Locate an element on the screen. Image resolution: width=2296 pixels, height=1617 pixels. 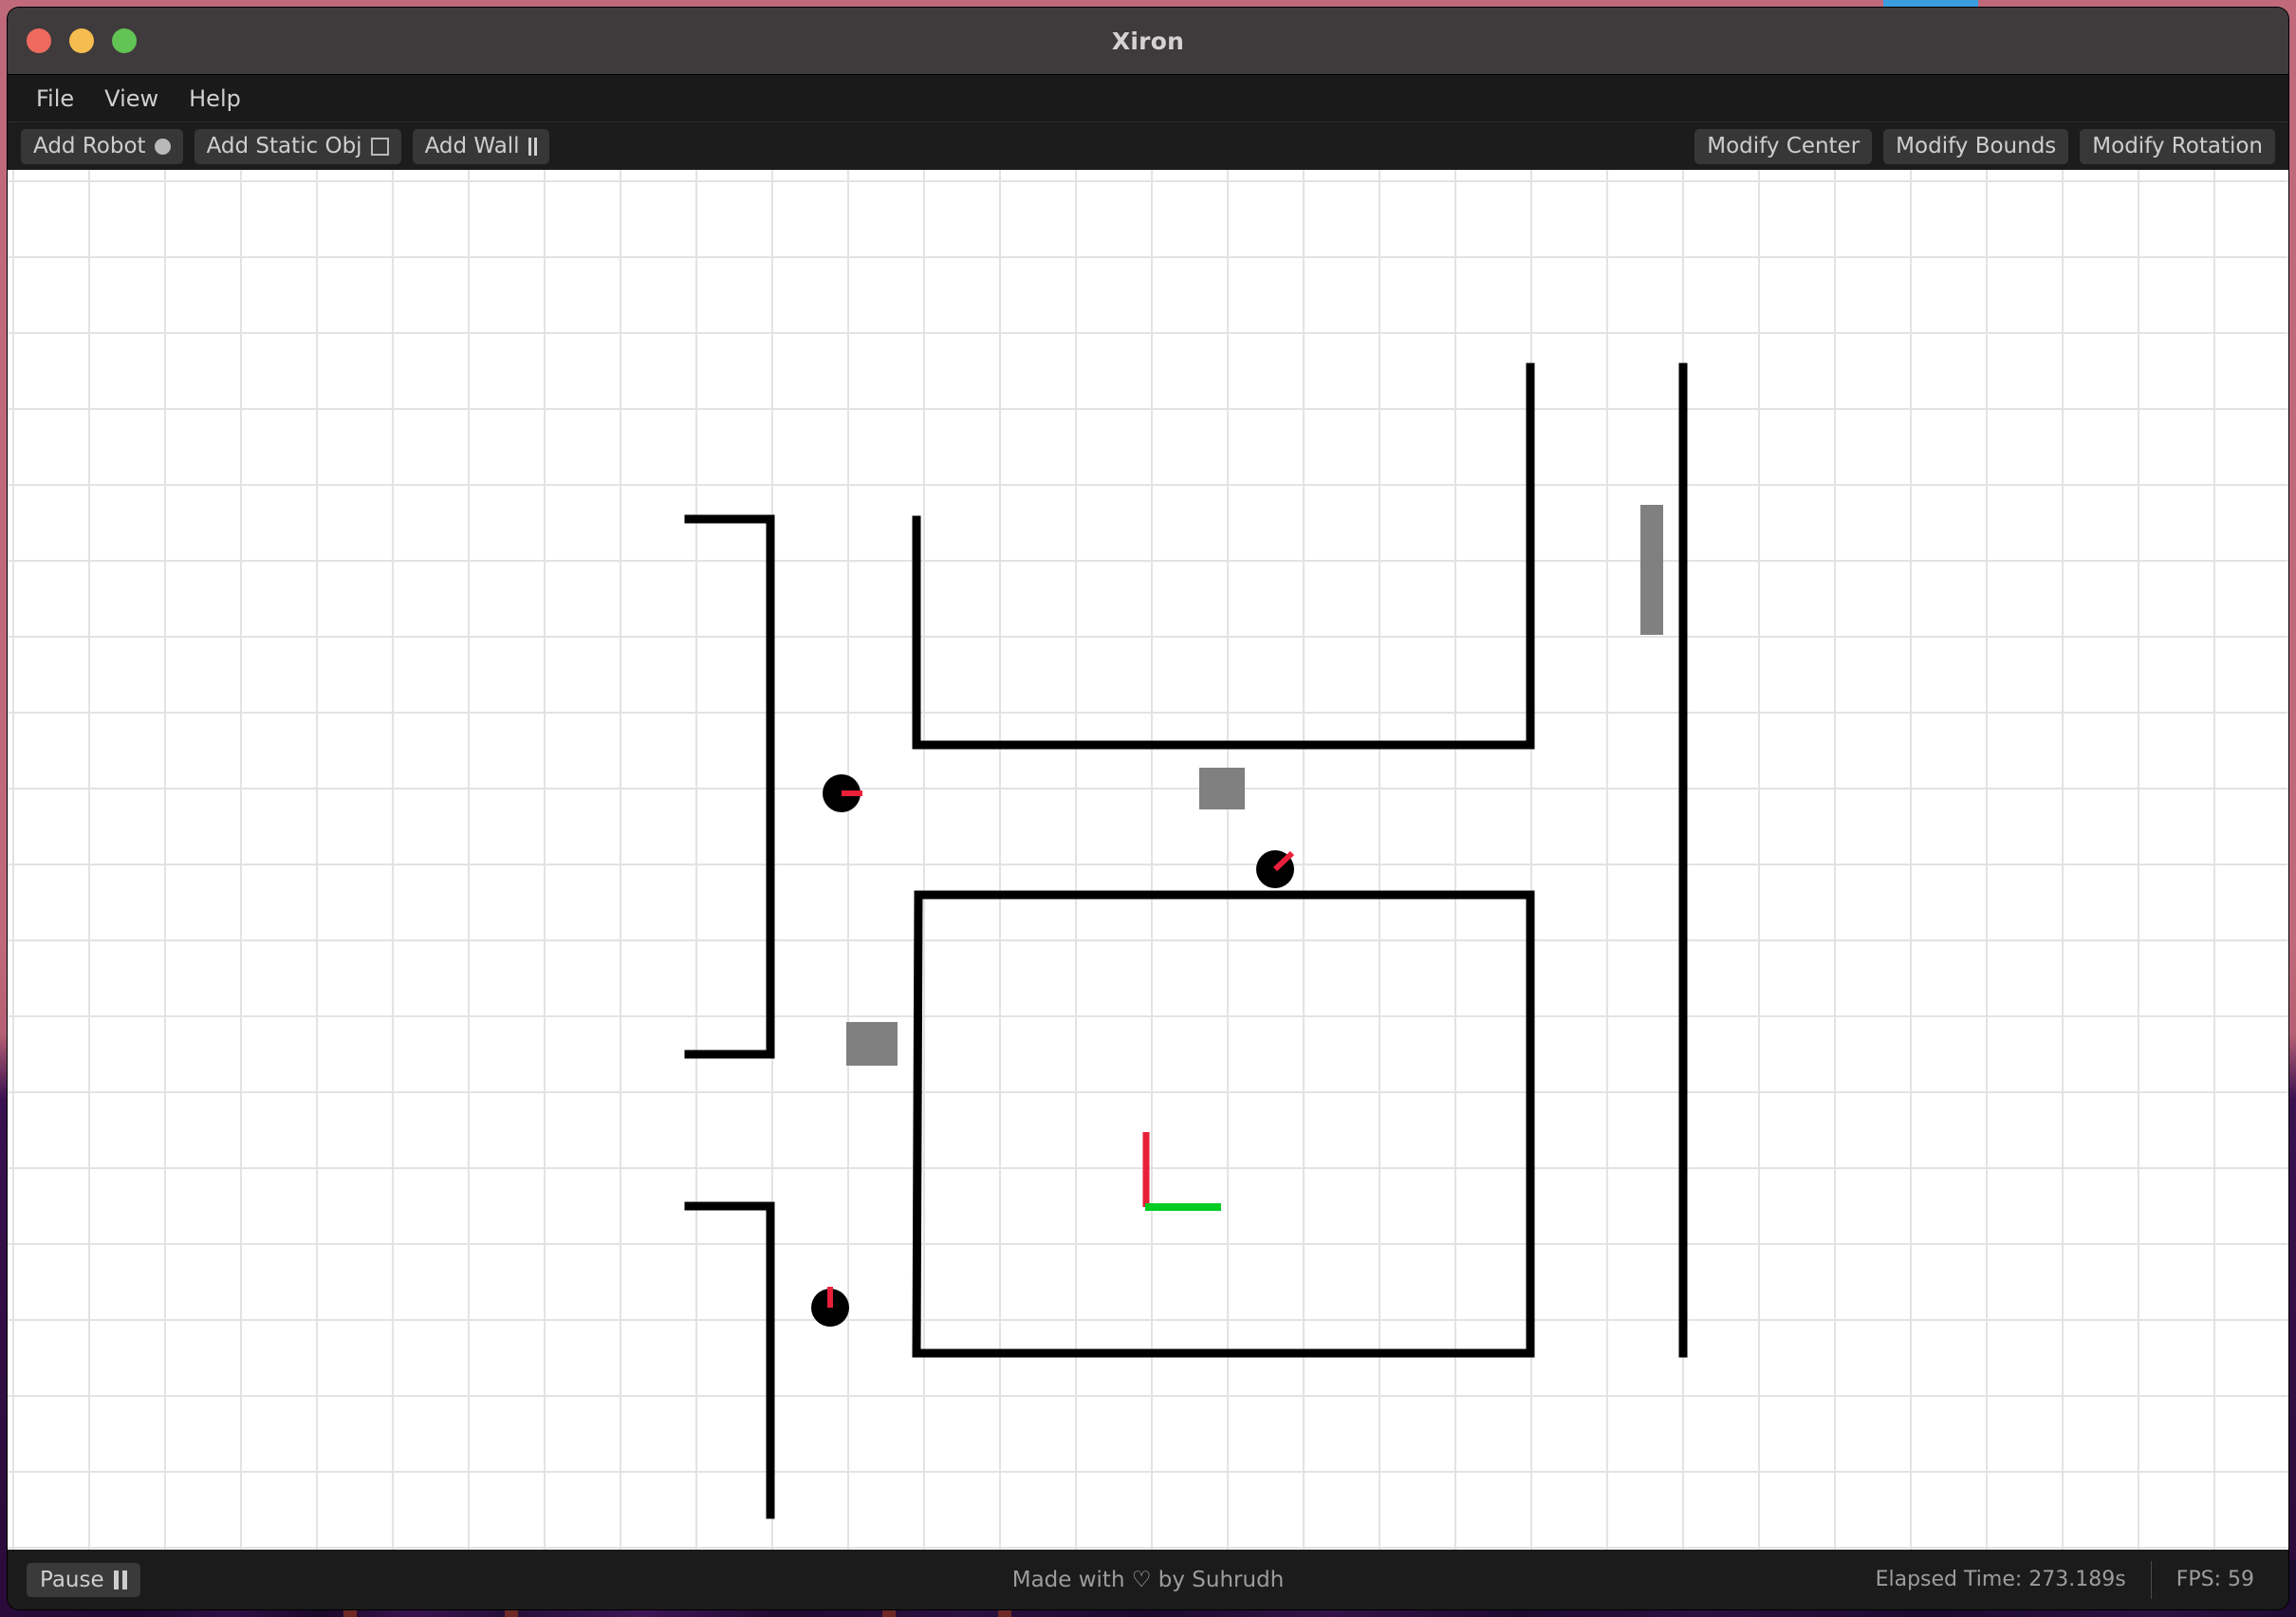
elapsed-time-label: Elapsed Time: 273.189s is located at coordinates (2000, 1579).